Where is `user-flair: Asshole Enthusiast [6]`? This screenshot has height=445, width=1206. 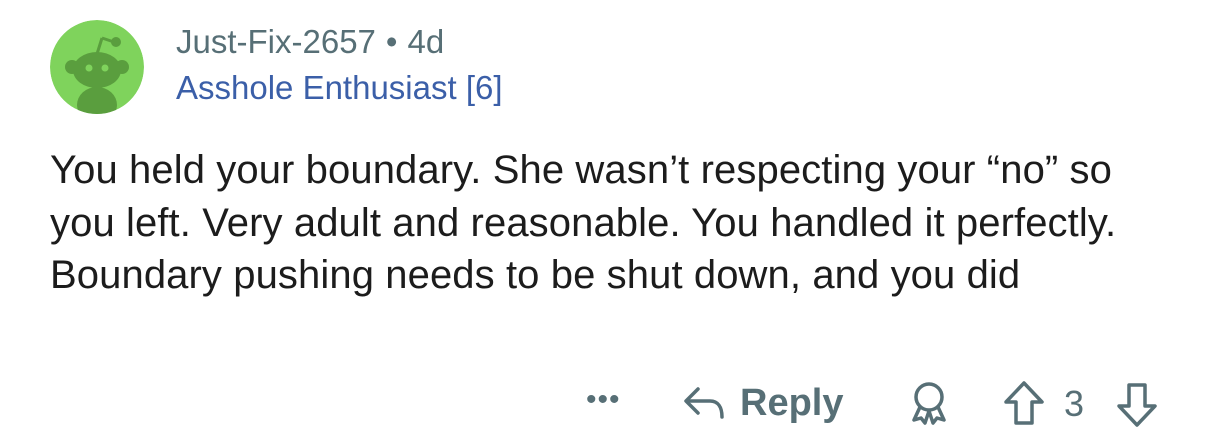
user-flair: Asshole Enthusiast [6] is located at coordinates (339, 87).